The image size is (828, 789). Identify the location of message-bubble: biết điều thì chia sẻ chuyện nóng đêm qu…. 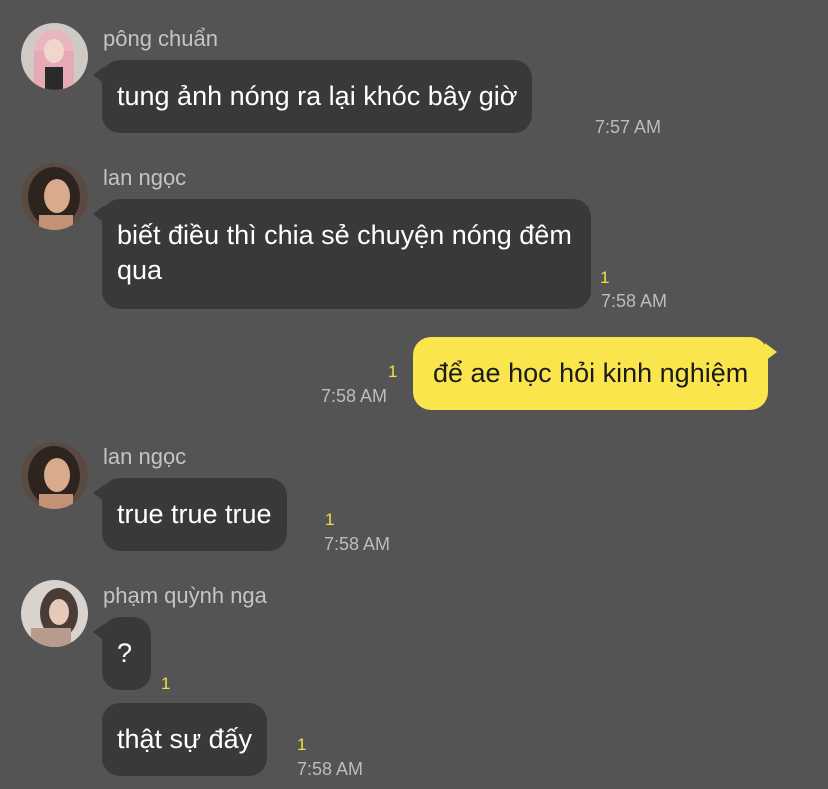
(342, 254).